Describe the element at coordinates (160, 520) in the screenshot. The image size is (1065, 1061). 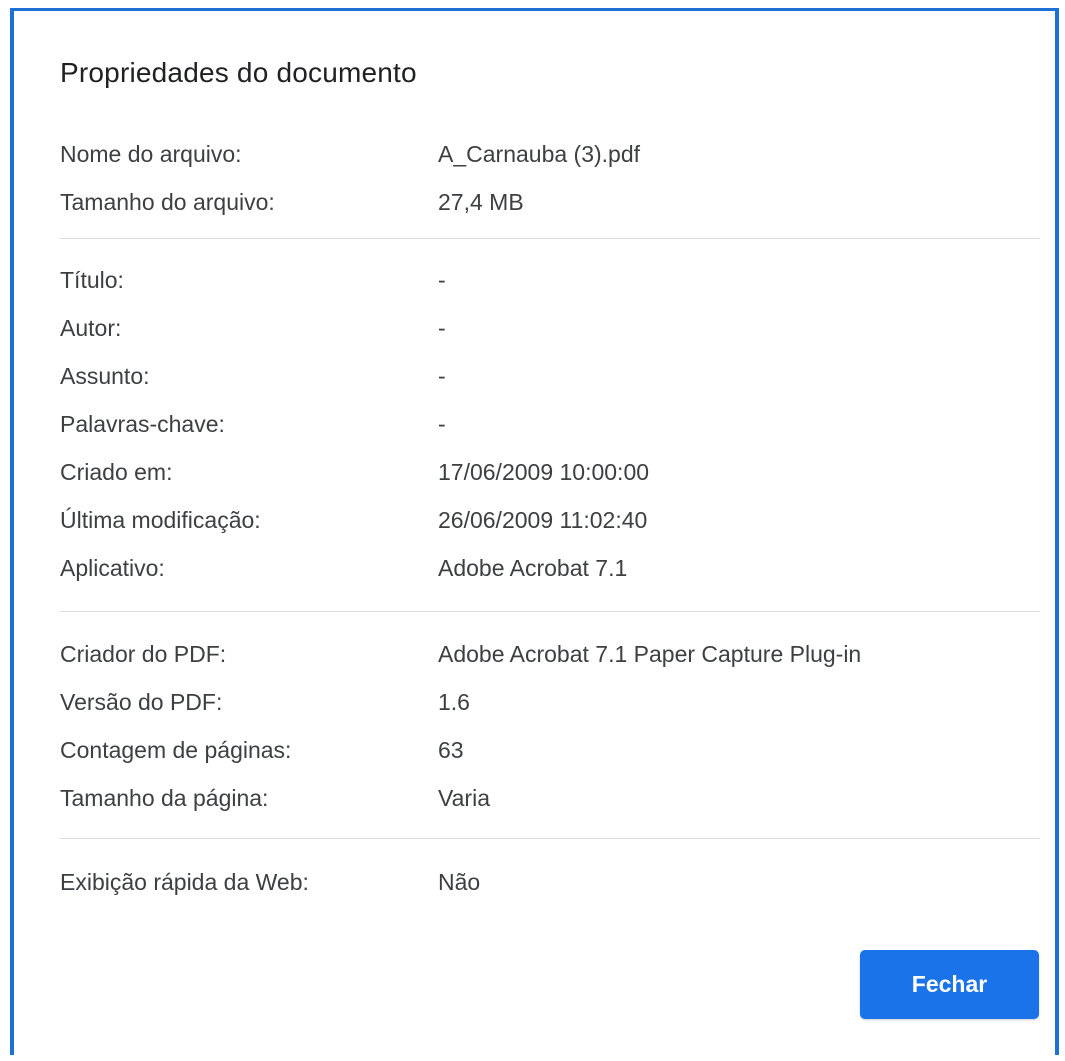
I see `property-label: Última modificação:` at that location.